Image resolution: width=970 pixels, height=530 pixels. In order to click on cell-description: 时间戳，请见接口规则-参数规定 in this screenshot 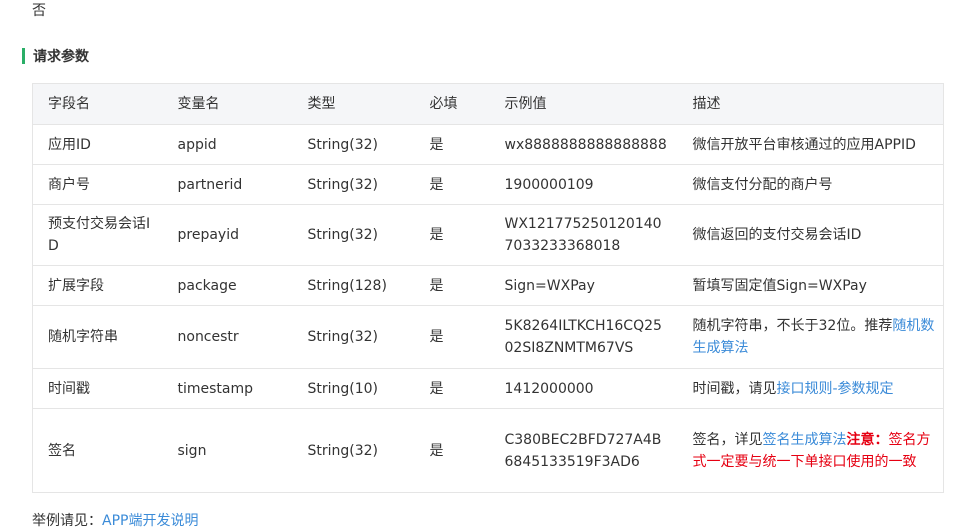, I will do `click(810, 388)`.